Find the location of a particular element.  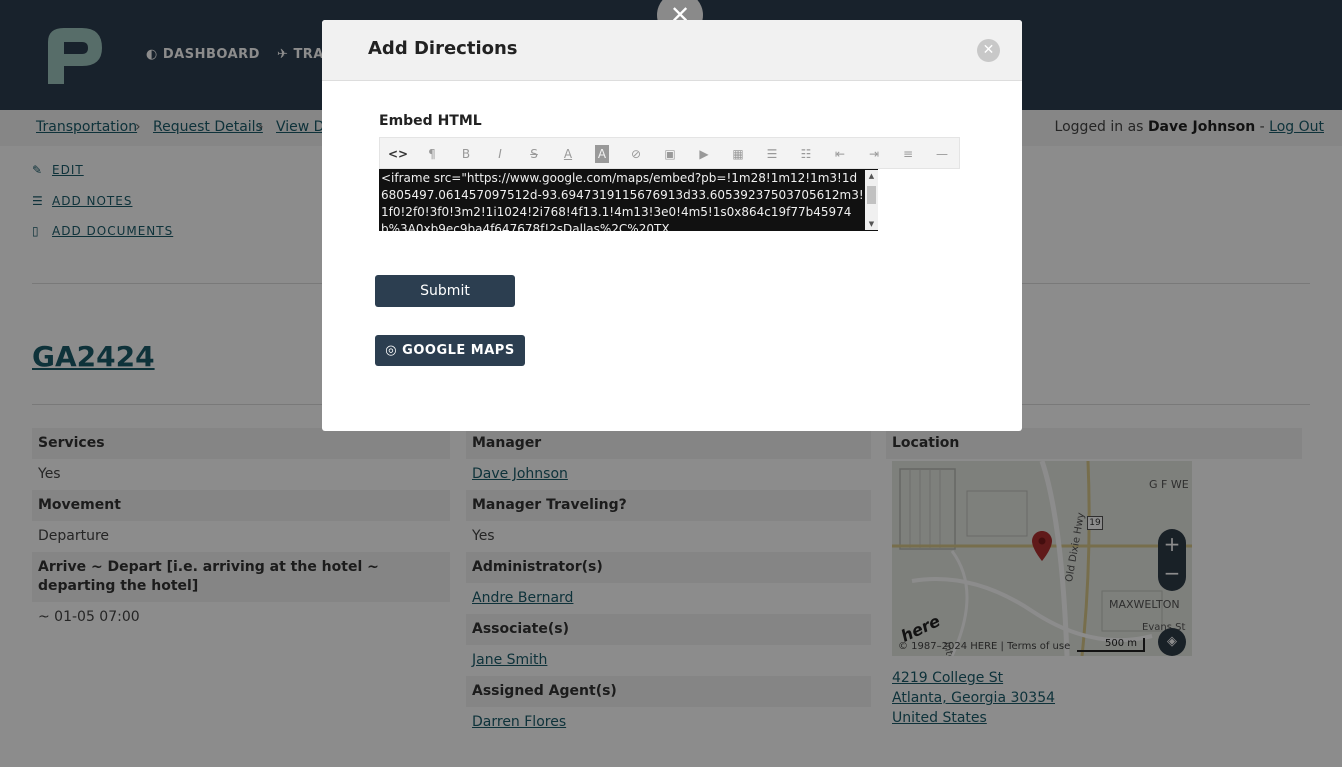

scroll-thumb is located at coordinates (871, 195).